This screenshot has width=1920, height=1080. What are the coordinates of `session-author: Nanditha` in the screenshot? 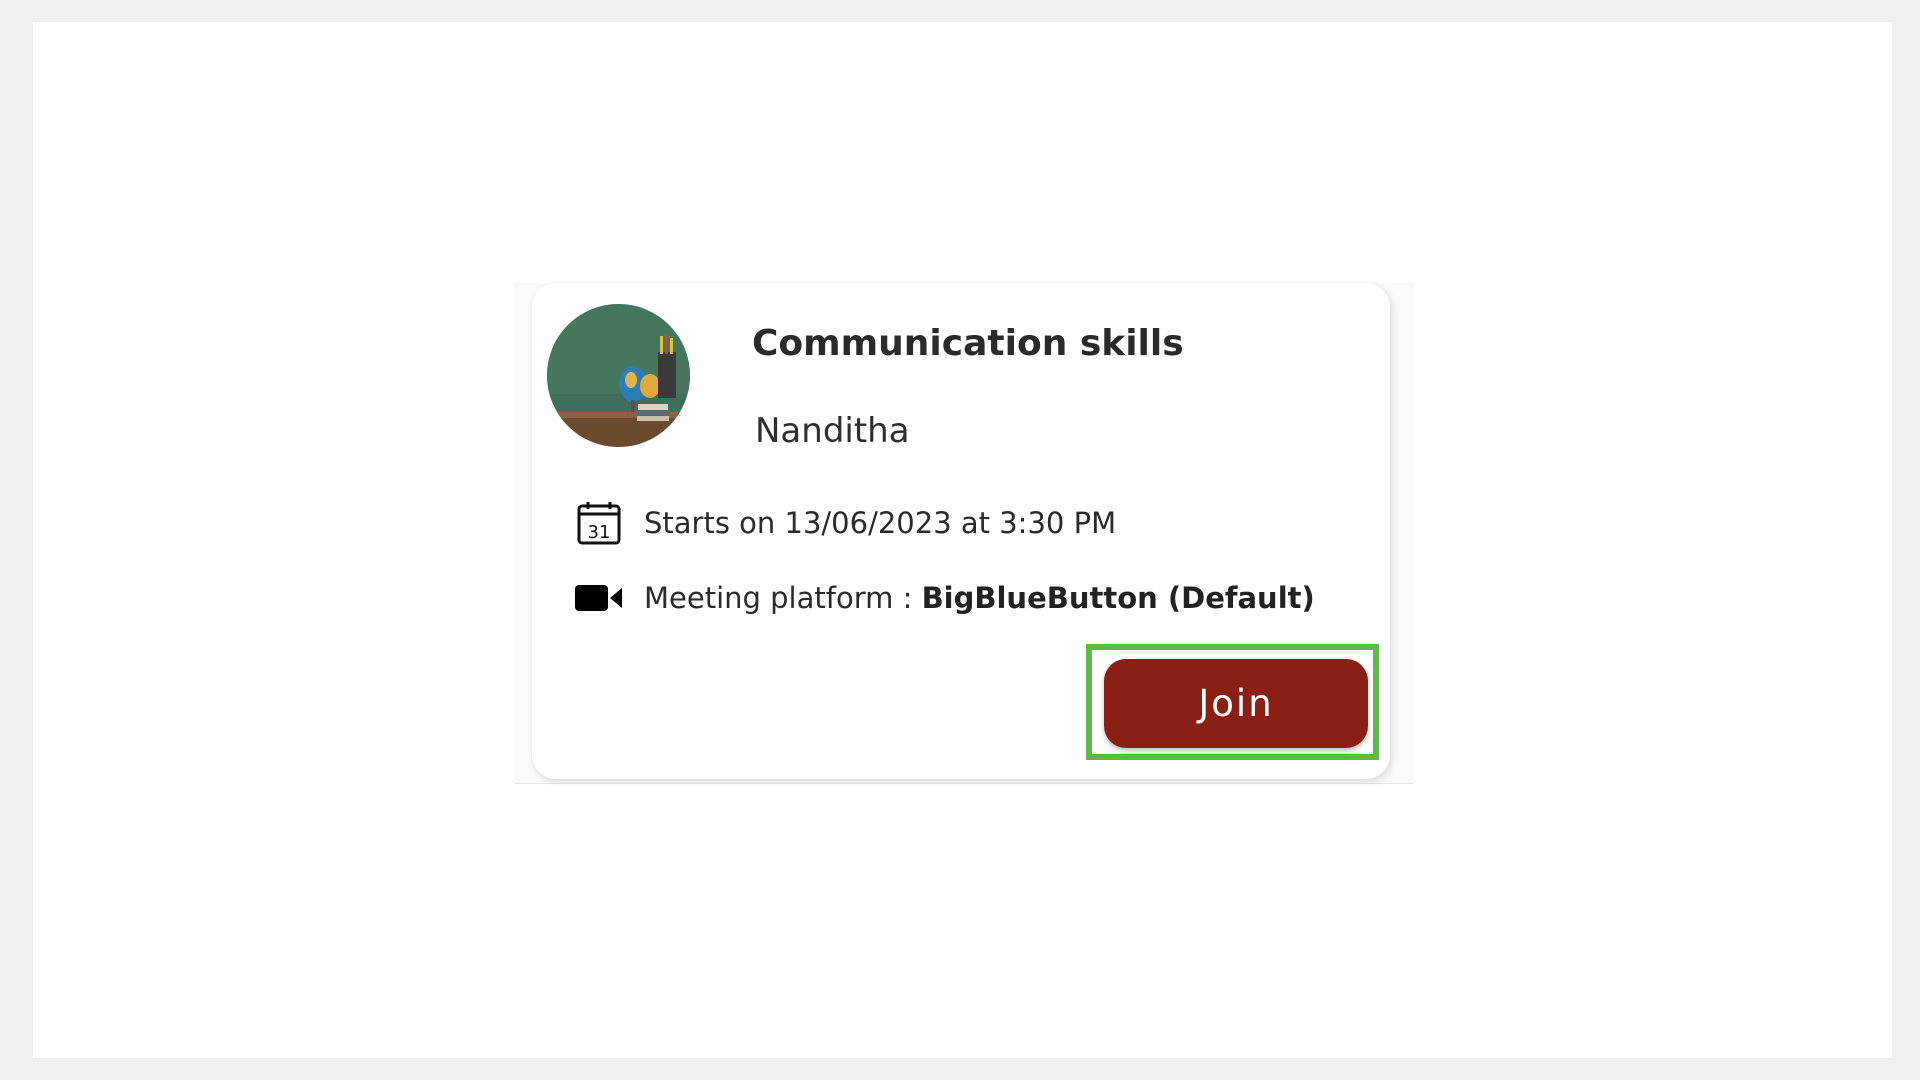 It's located at (832, 431).